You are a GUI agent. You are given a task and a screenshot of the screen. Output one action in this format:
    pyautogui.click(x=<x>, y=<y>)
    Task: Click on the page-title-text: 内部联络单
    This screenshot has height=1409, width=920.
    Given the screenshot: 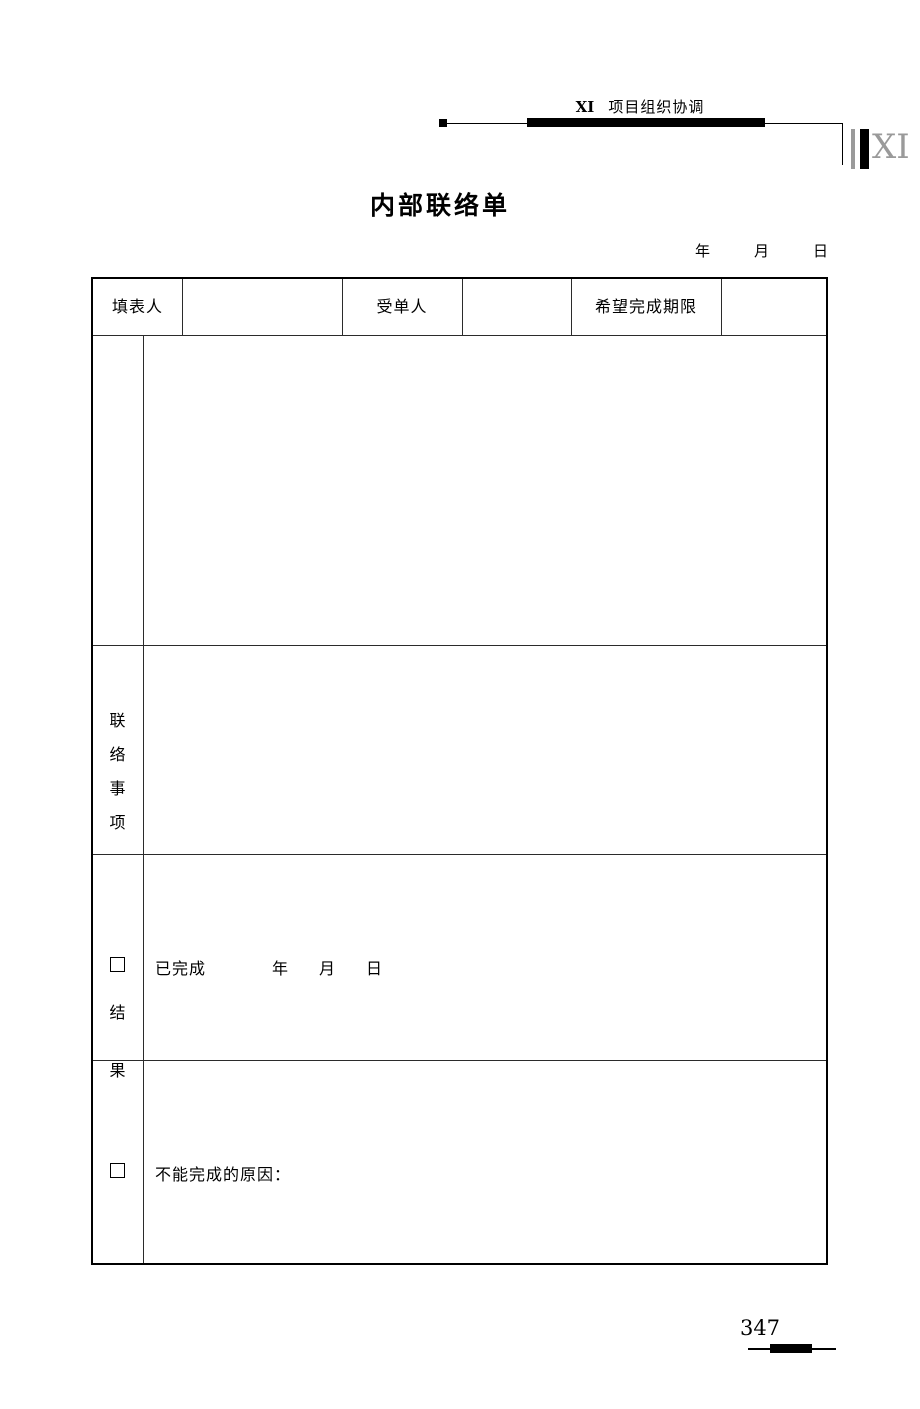 What is the action you would take?
    pyautogui.click(x=439, y=205)
    